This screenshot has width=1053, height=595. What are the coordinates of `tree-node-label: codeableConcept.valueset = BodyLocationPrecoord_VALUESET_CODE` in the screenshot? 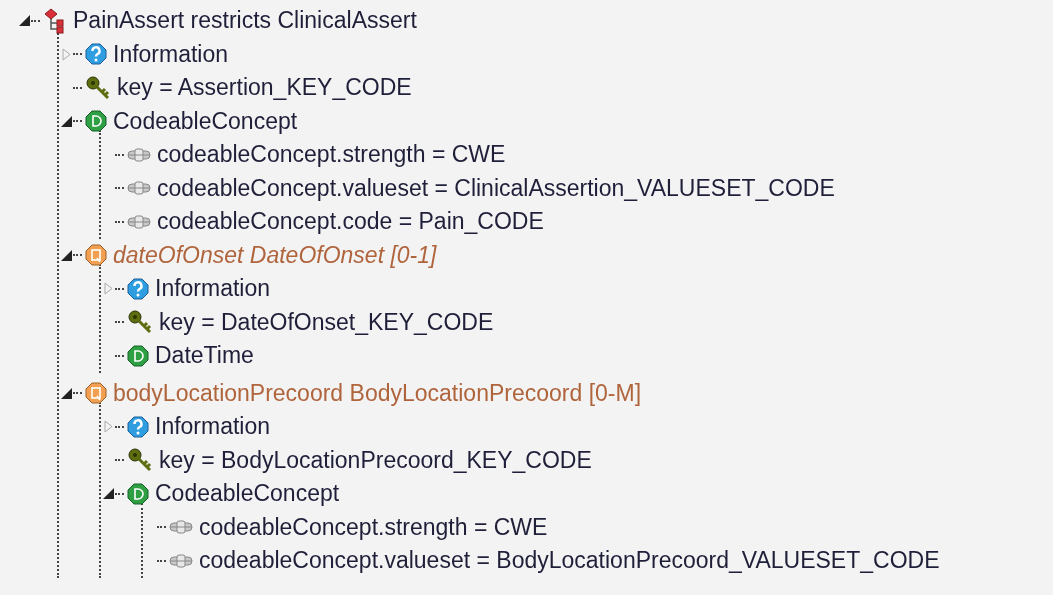 It's located at (569, 561).